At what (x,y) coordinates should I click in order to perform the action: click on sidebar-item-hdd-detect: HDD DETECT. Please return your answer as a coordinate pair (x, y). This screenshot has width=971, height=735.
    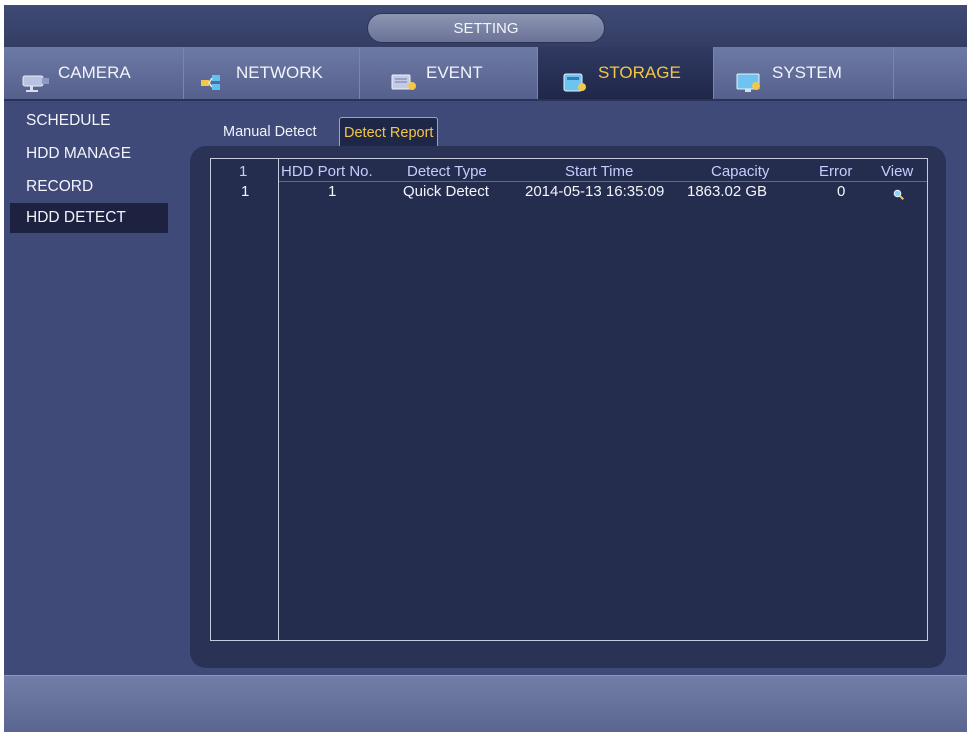
    Looking at the image, I should click on (89, 218).